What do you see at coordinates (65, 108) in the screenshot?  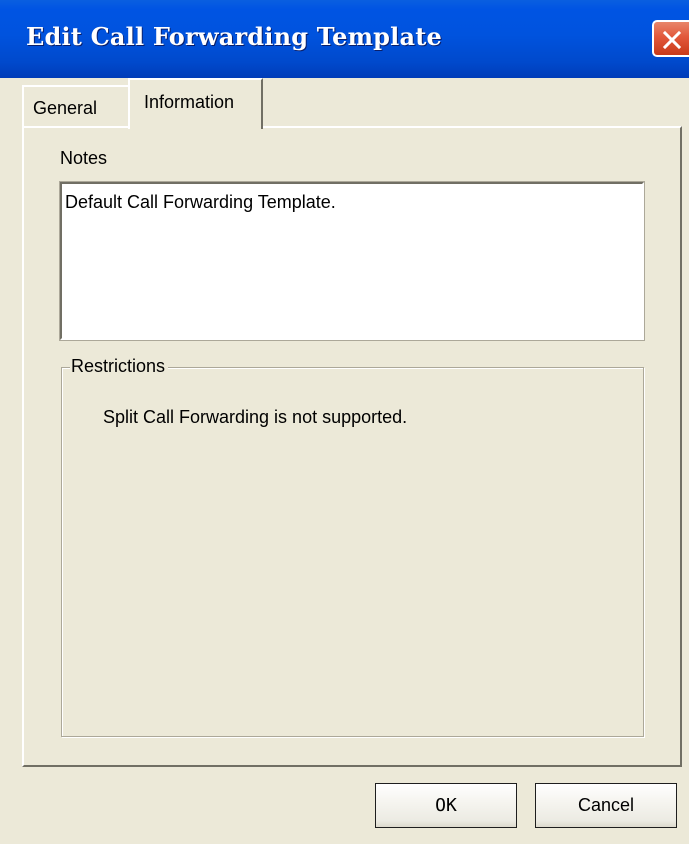 I see `tab-general-label: General` at bounding box center [65, 108].